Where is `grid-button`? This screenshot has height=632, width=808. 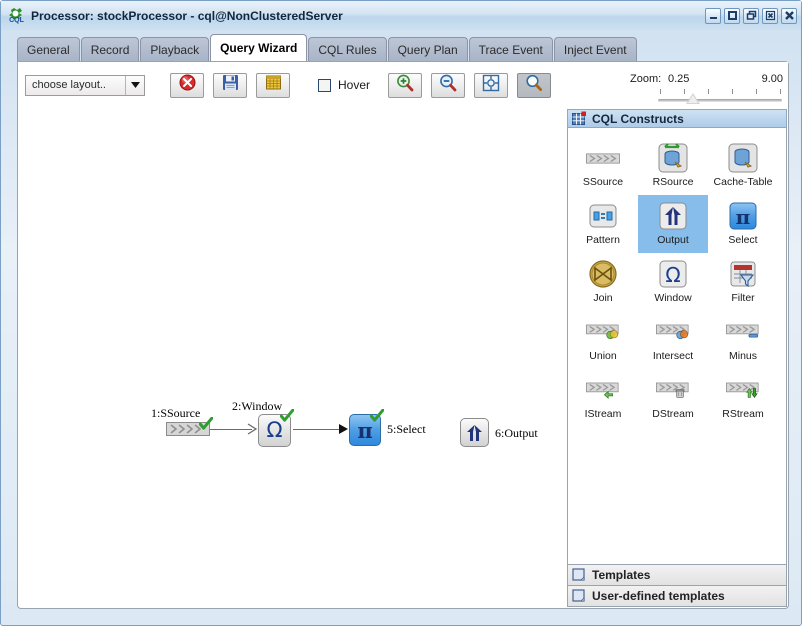
grid-button is located at coordinates (273, 85).